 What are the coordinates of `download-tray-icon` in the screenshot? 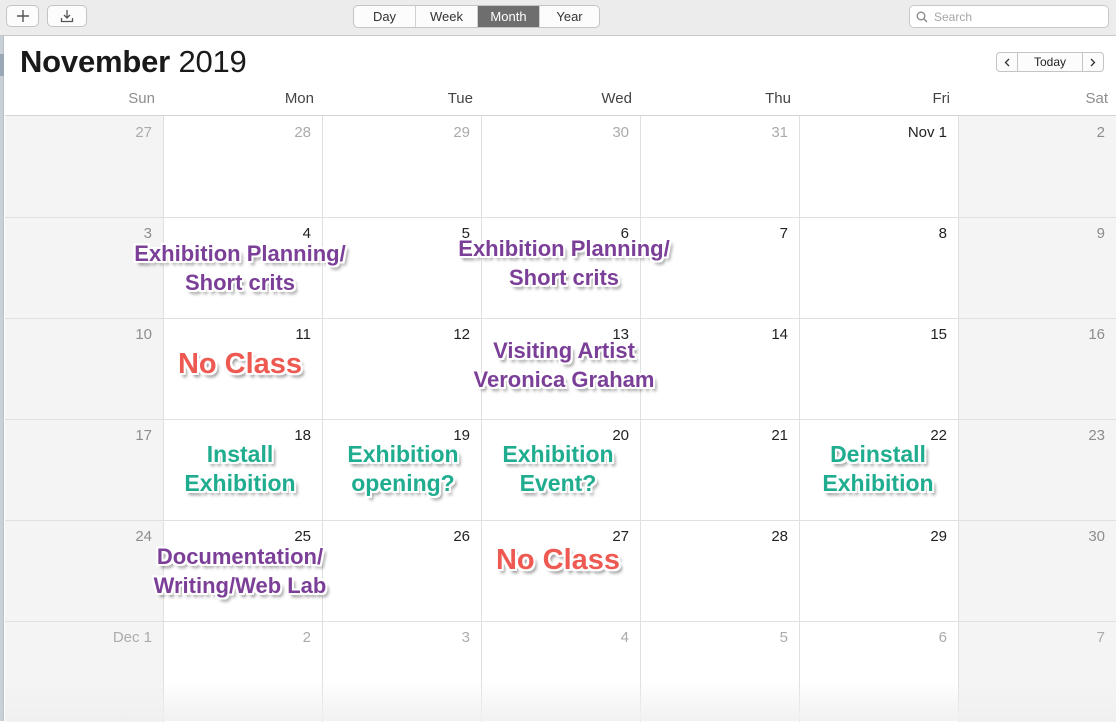 It's located at (67, 16).